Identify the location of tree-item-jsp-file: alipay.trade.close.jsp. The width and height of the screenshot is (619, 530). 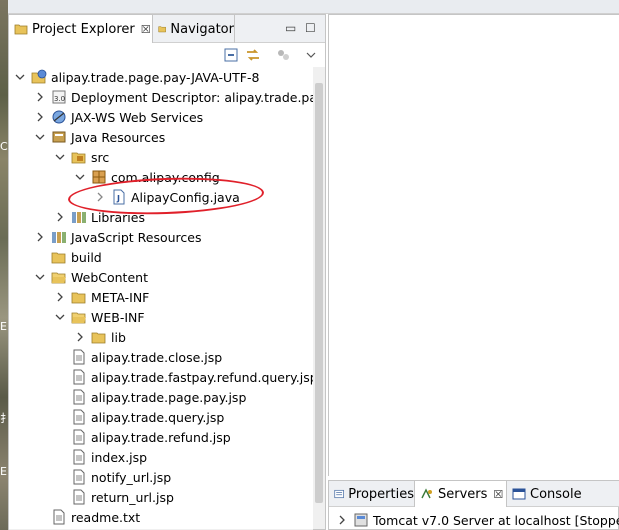
(146, 357).